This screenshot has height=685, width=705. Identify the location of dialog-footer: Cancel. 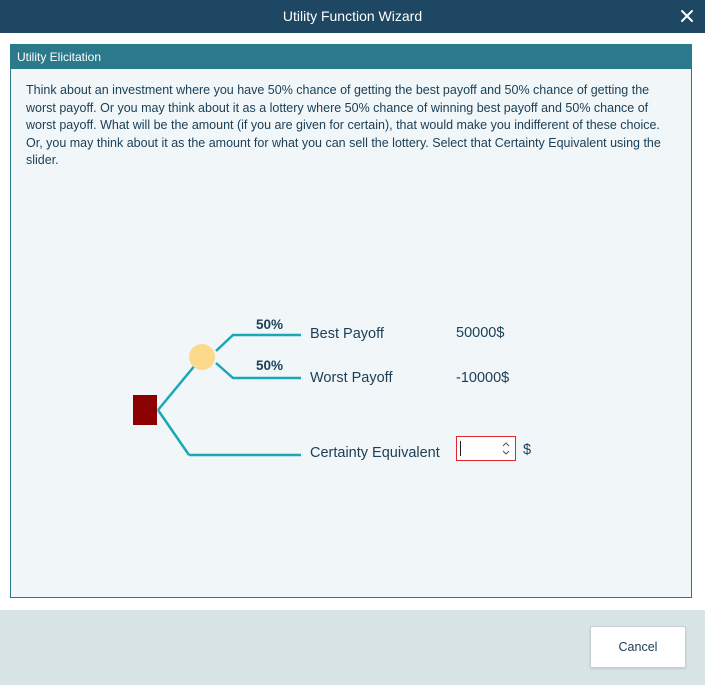
(352, 647).